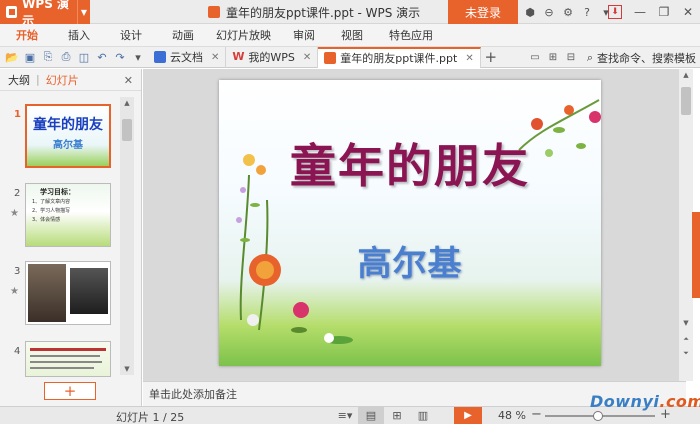 The image size is (700, 424). Describe the element at coordinates (615, 12) in the screenshot. I see `download-icon: ⬇` at that location.